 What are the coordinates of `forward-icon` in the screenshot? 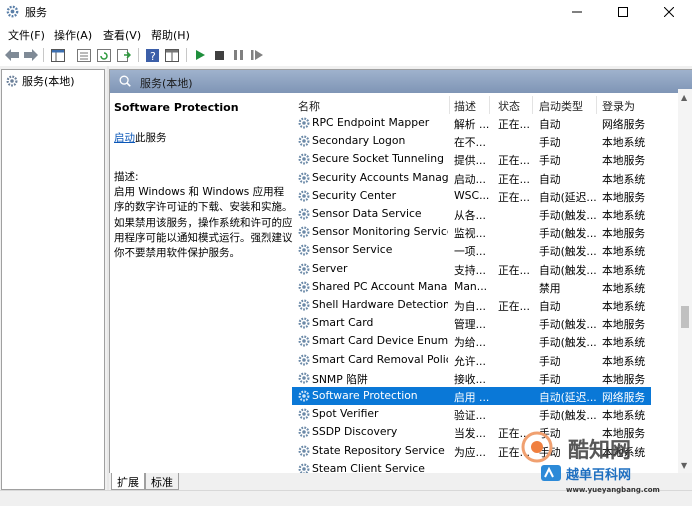 It's located at (31, 55).